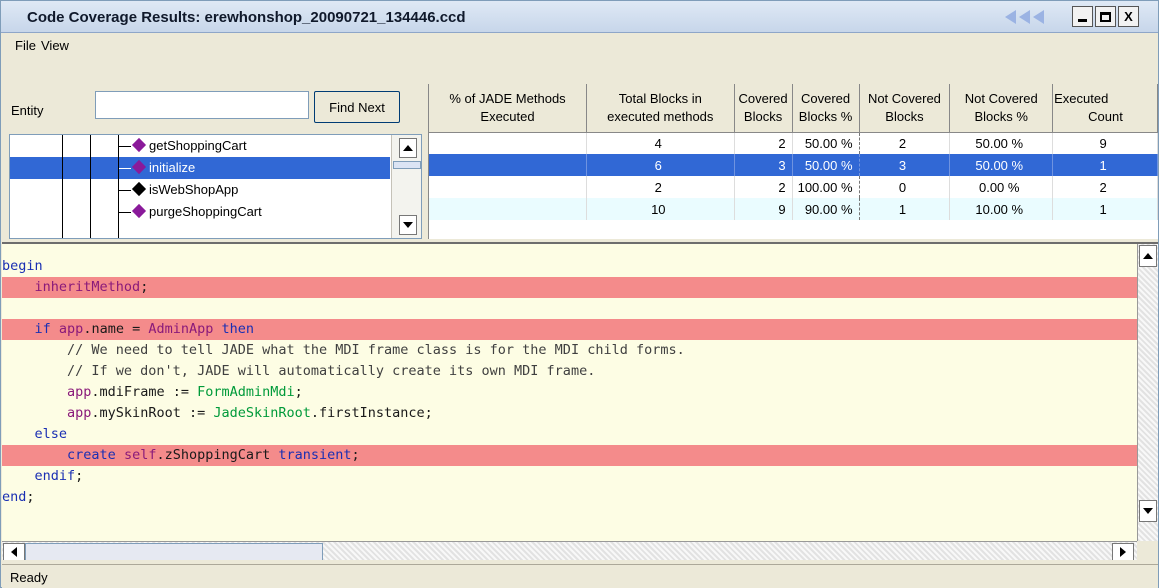  Describe the element at coordinates (1001, 108) in the screenshot. I see `col-header-not-covered-pct: Not Covered Blocks %` at that location.